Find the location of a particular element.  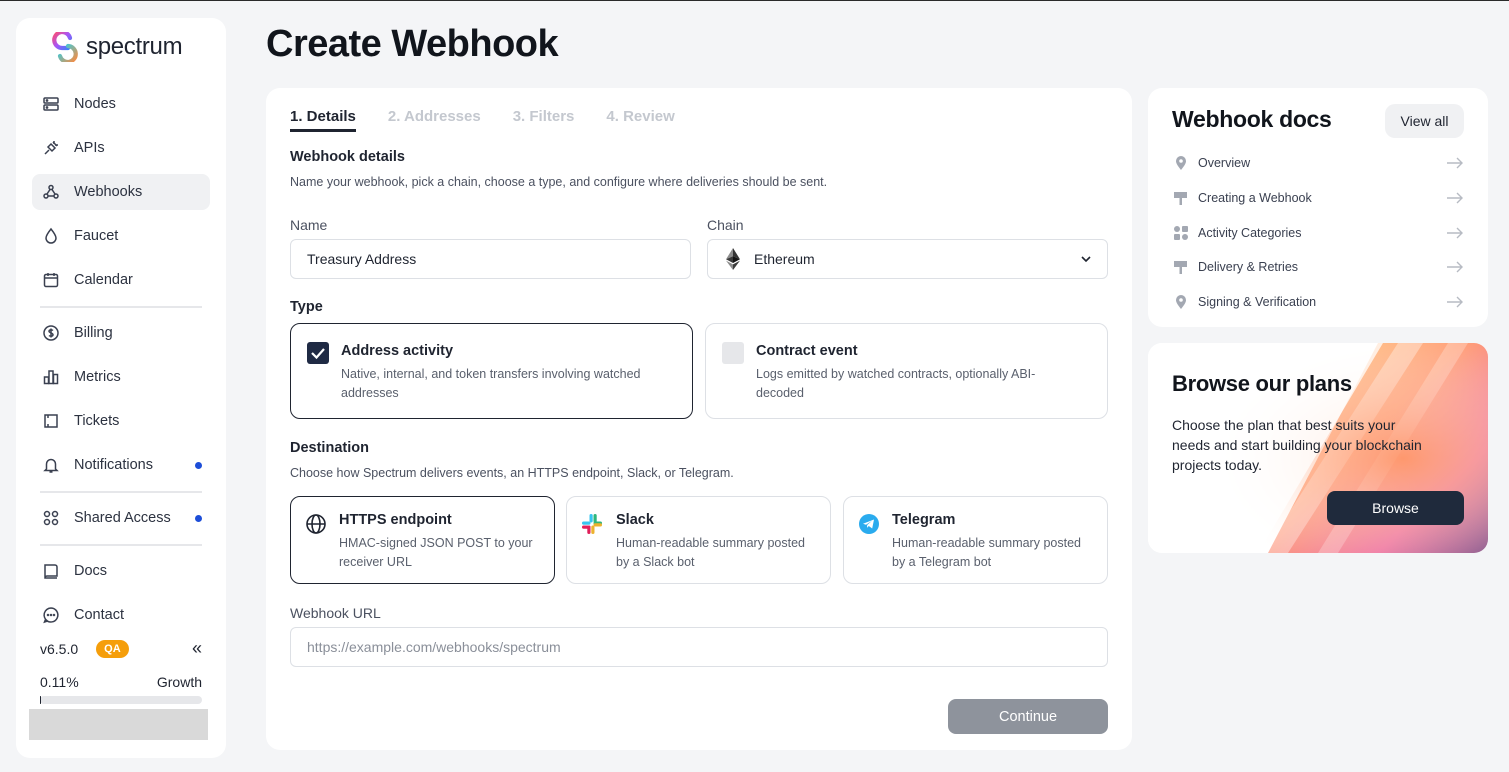

doc-link-label: Delivery & Retries is located at coordinates (1248, 267).